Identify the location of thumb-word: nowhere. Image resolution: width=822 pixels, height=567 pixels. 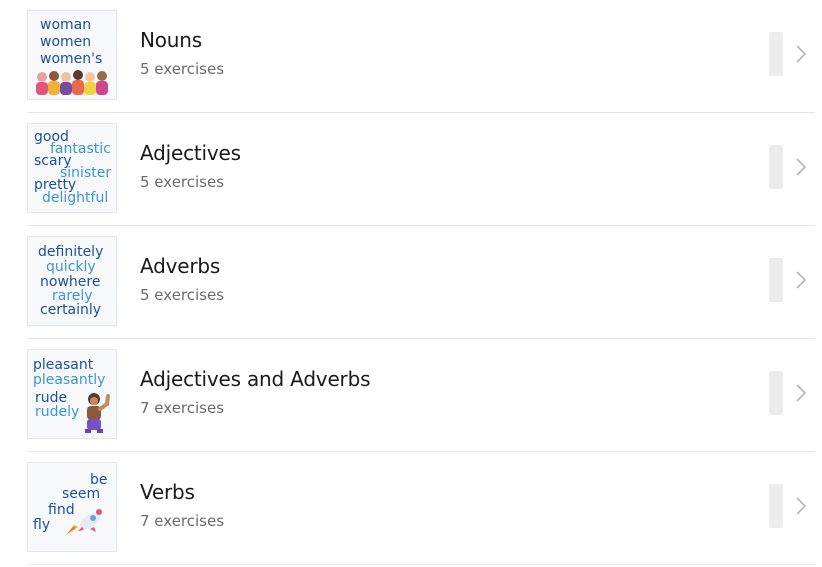
(70, 282).